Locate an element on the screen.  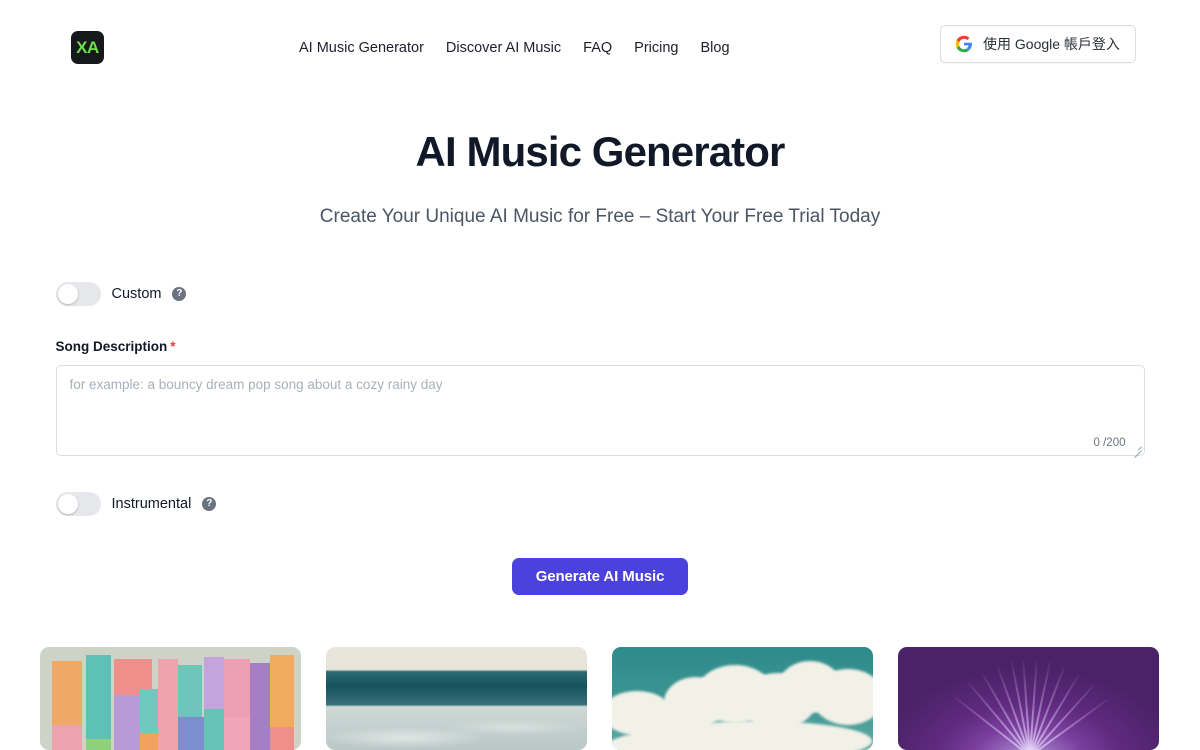
textarea-resize-handle is located at coordinates (1136, 447).